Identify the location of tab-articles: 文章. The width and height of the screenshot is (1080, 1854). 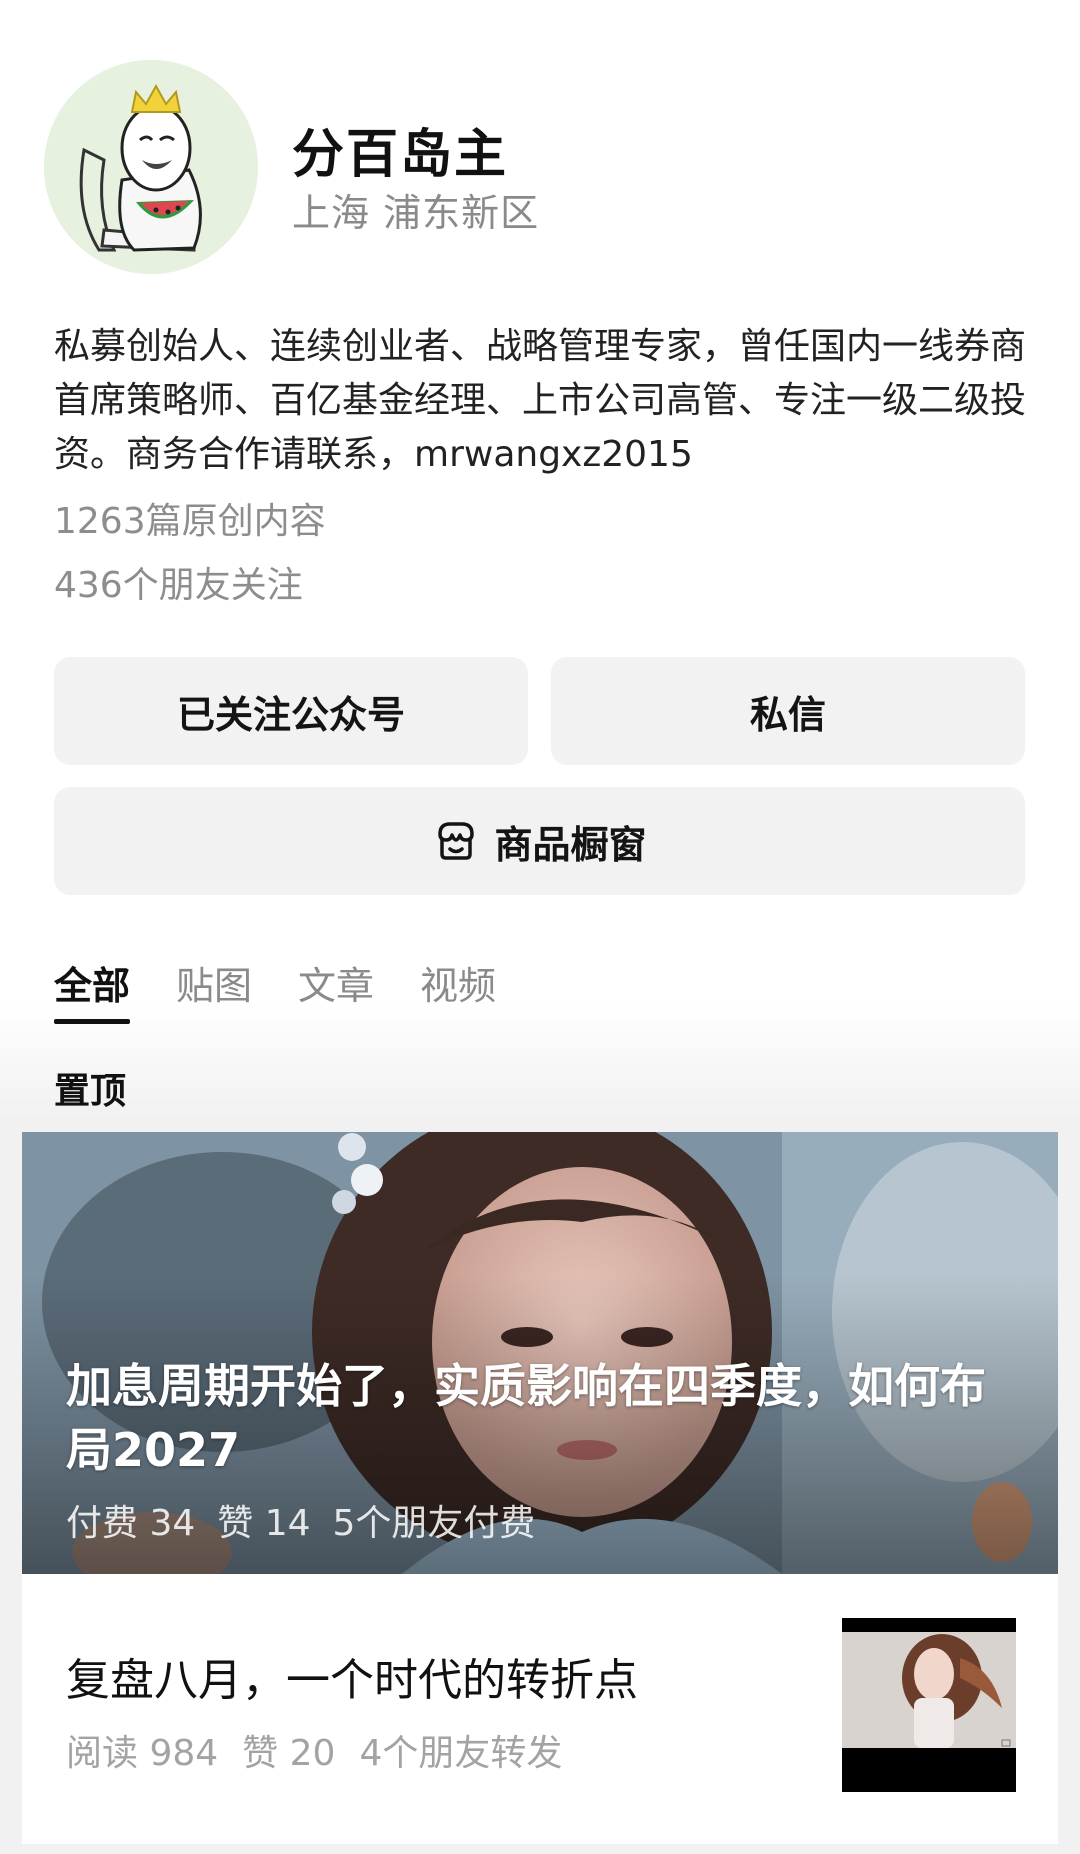
(336, 989).